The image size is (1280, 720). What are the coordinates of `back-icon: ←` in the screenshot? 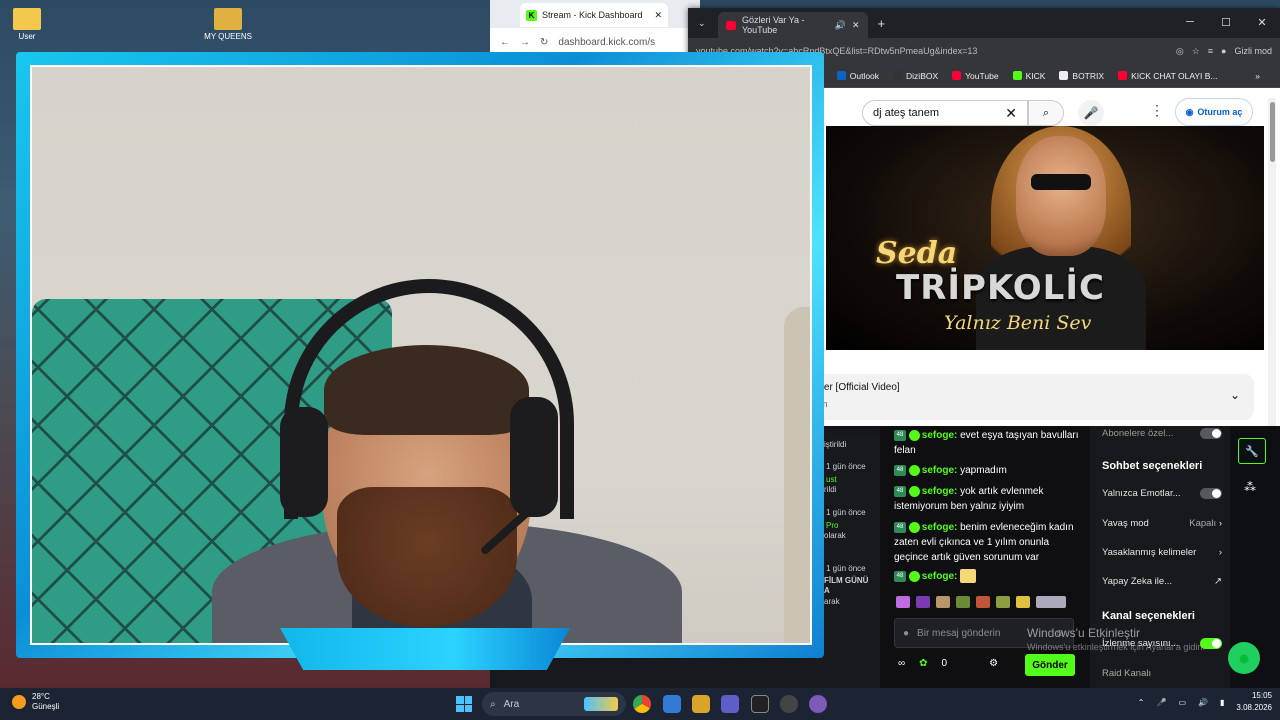 It's located at (505, 42).